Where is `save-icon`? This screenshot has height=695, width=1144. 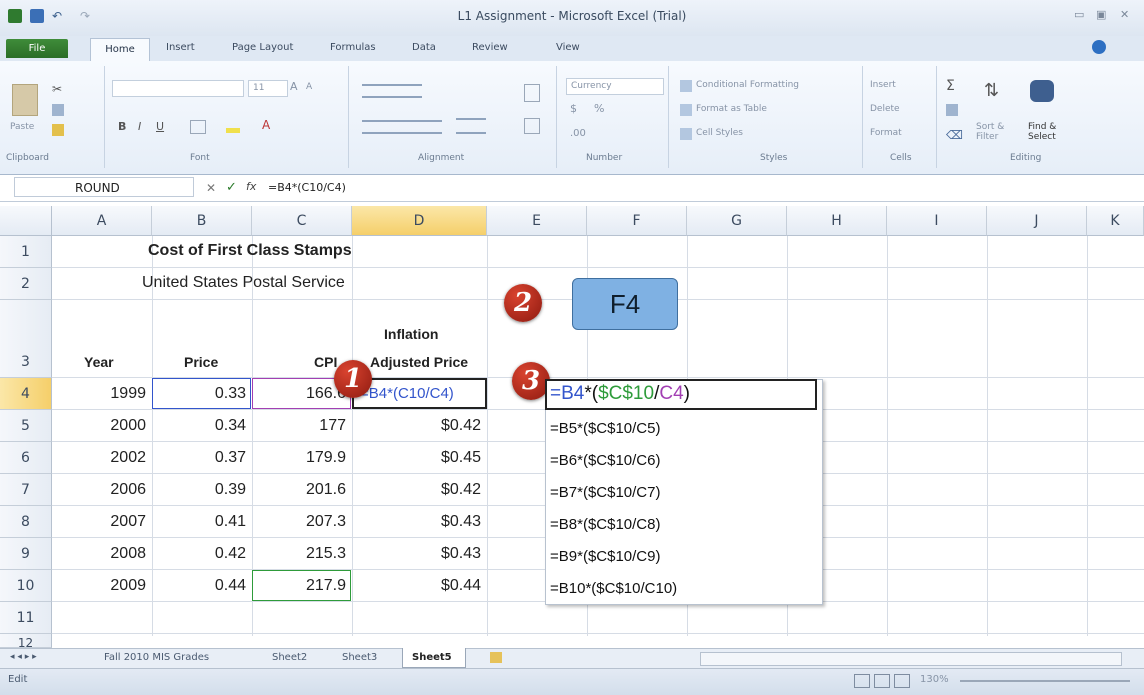
save-icon is located at coordinates (37, 16).